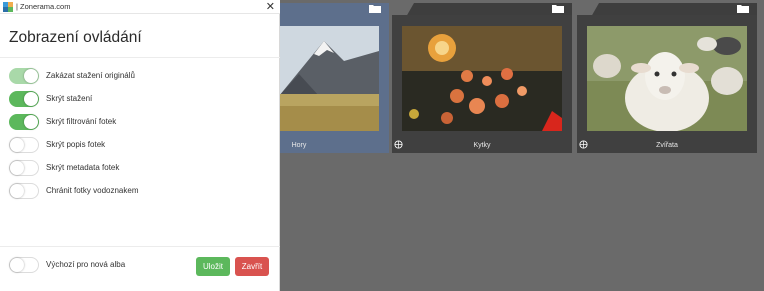  I want to click on option-label: Skrýt filtrování fotek, so click(81, 121).